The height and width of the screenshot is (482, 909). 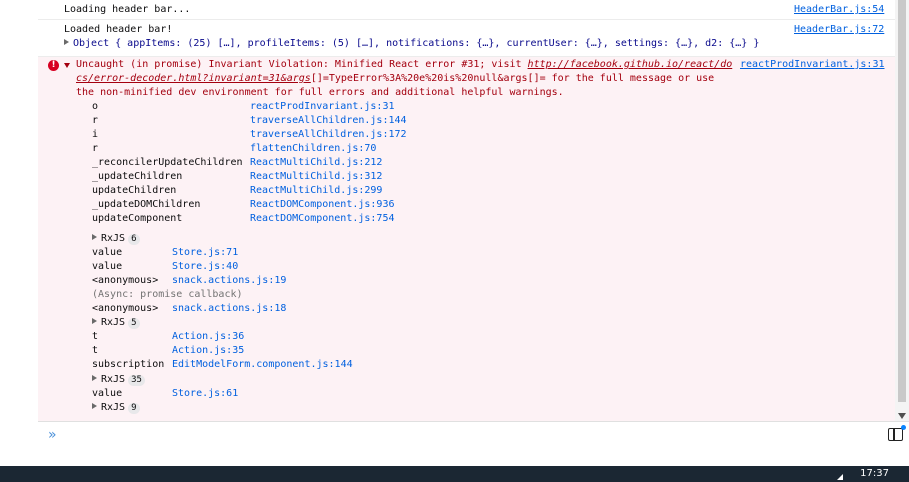 I want to click on stack-frame-function: updateComponent, so click(x=137, y=218).